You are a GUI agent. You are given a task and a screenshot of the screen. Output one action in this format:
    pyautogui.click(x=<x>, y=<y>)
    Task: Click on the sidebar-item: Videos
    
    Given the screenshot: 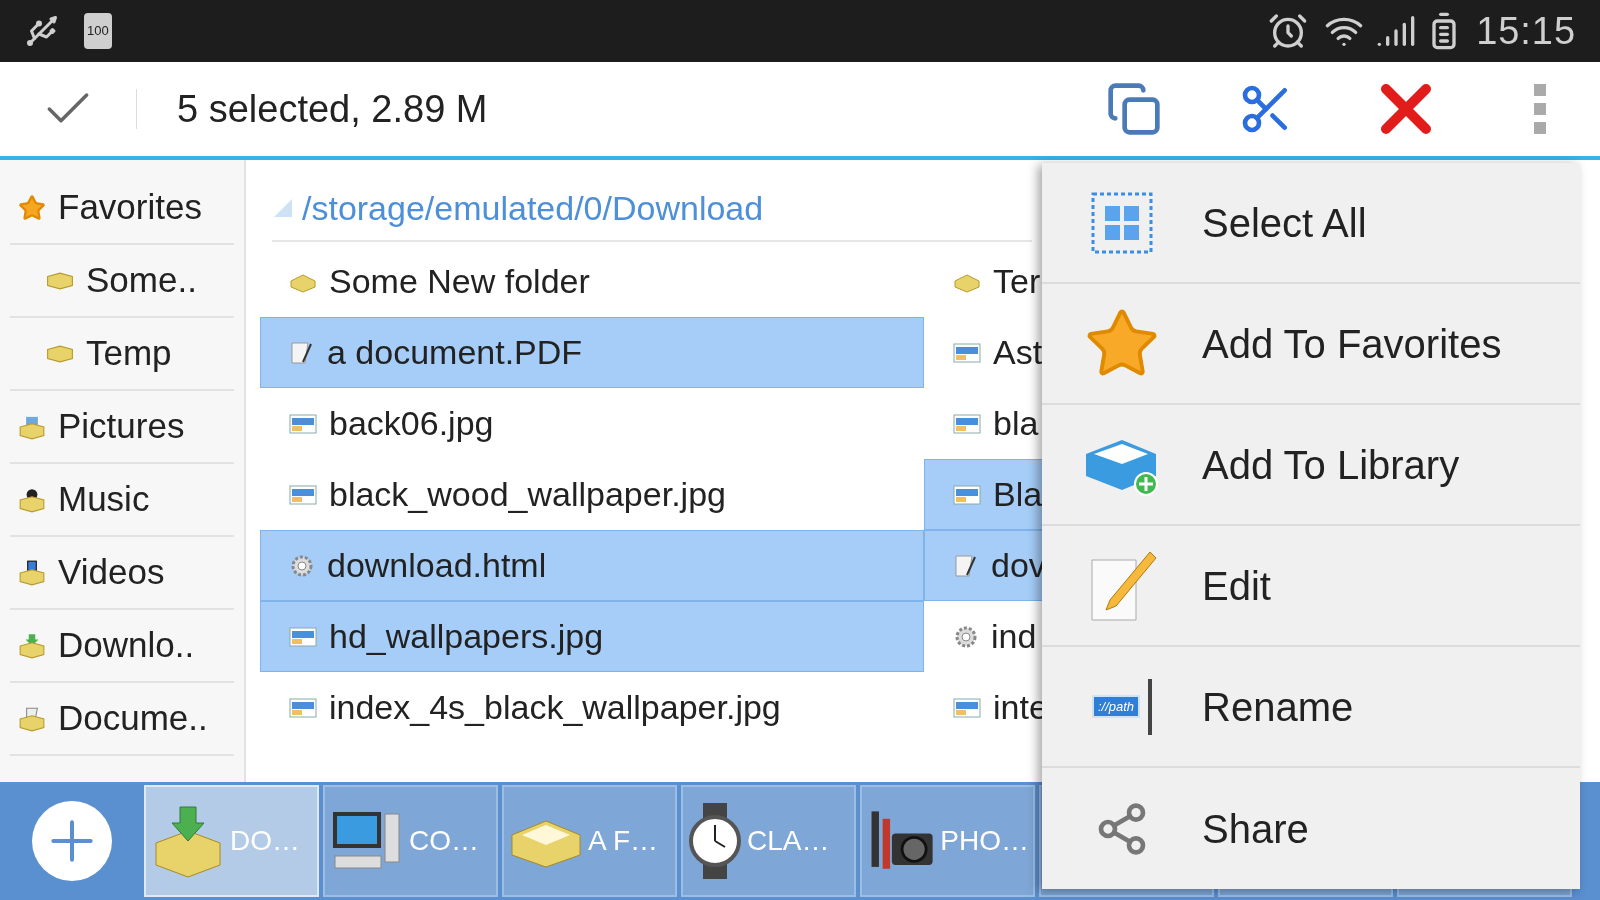 What is the action you would take?
    pyautogui.click(x=122, y=573)
    